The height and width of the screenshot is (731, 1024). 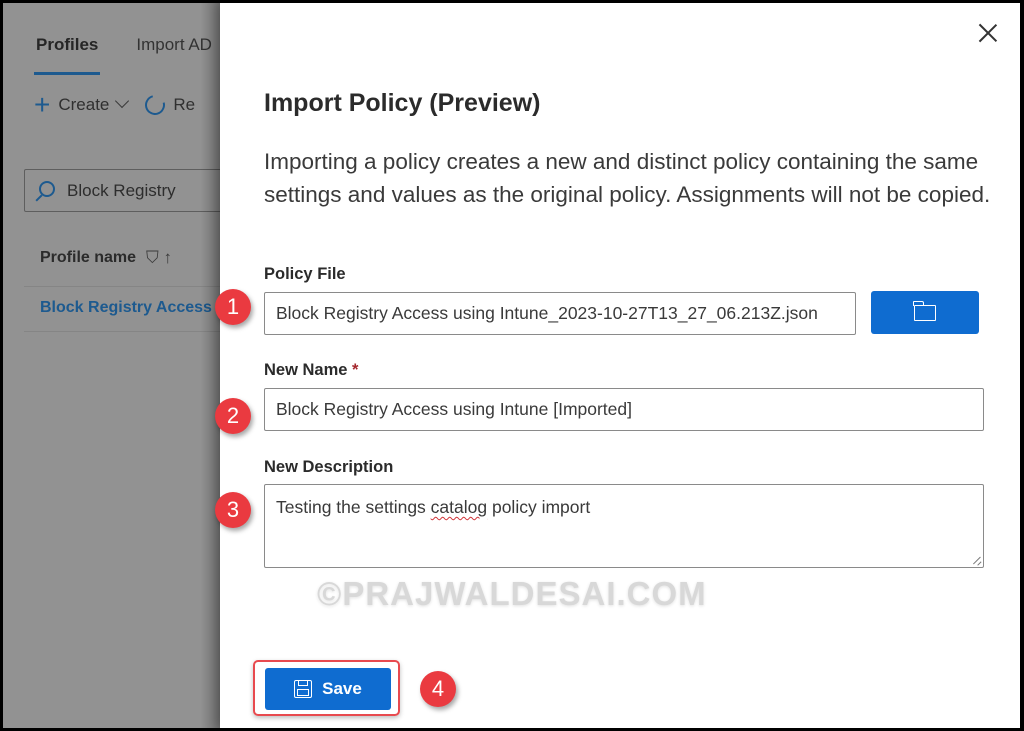 I want to click on browse-file-button, so click(x=925, y=312).